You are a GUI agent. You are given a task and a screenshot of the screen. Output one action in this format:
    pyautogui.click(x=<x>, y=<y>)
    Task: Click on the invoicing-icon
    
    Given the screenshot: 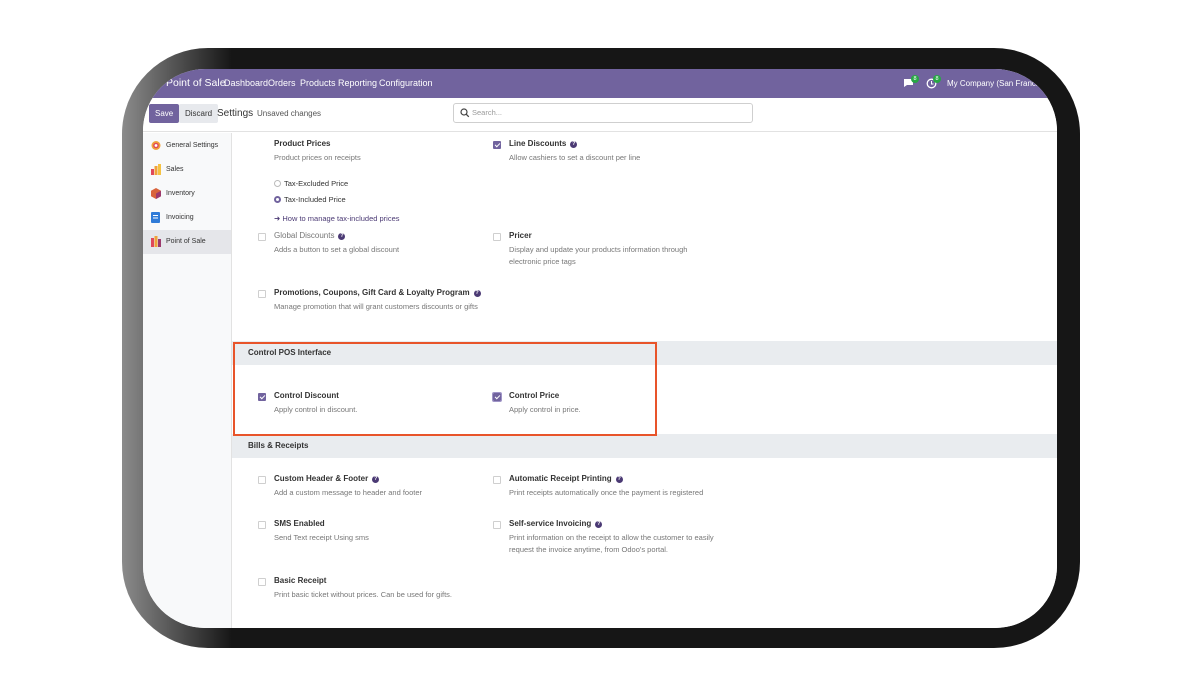 What is the action you would take?
    pyautogui.click(x=155, y=217)
    